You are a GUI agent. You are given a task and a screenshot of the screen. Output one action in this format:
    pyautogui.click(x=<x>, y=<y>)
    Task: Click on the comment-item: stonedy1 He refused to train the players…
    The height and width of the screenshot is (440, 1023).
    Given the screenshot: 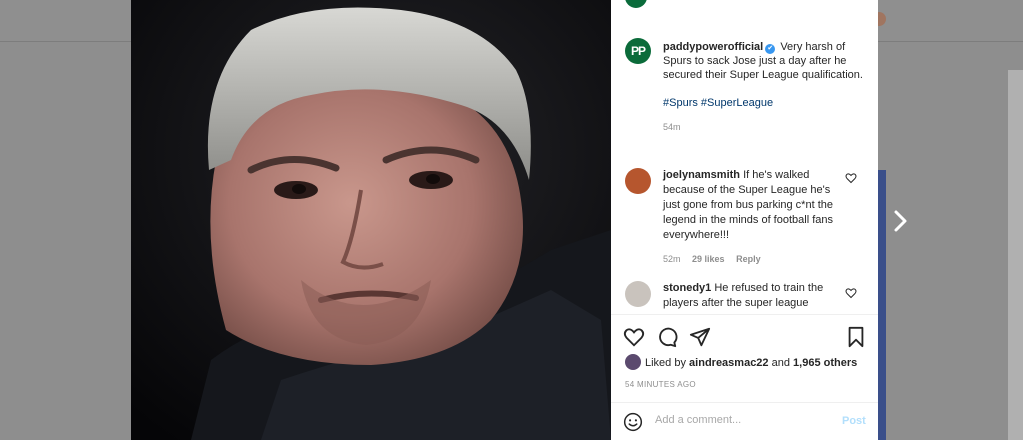 What is the action you would take?
    pyautogui.click(x=745, y=297)
    